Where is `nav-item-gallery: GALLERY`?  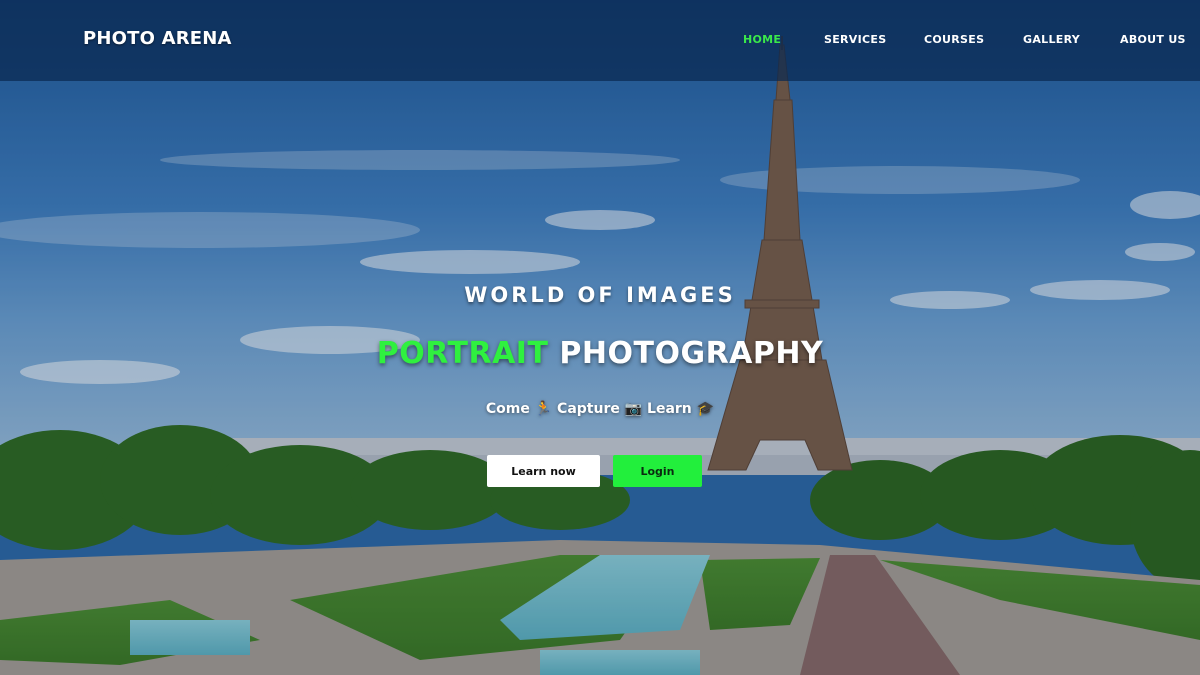
nav-item-gallery: GALLERY is located at coordinates (1051, 39).